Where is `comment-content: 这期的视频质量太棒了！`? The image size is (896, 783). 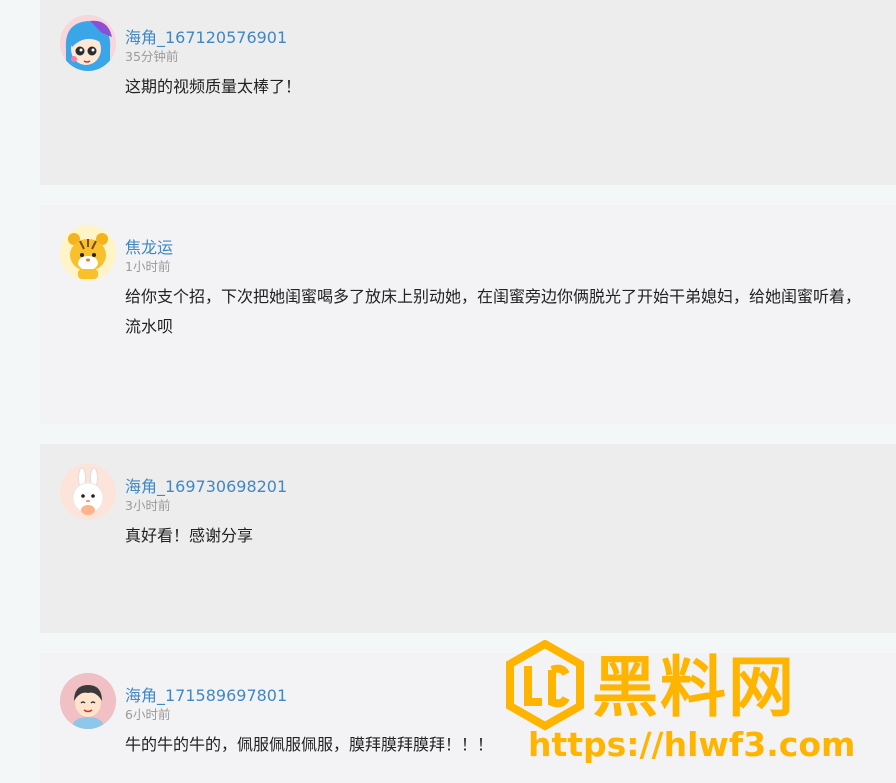 comment-content: 这期的视频质量太棒了！ is located at coordinates (213, 86).